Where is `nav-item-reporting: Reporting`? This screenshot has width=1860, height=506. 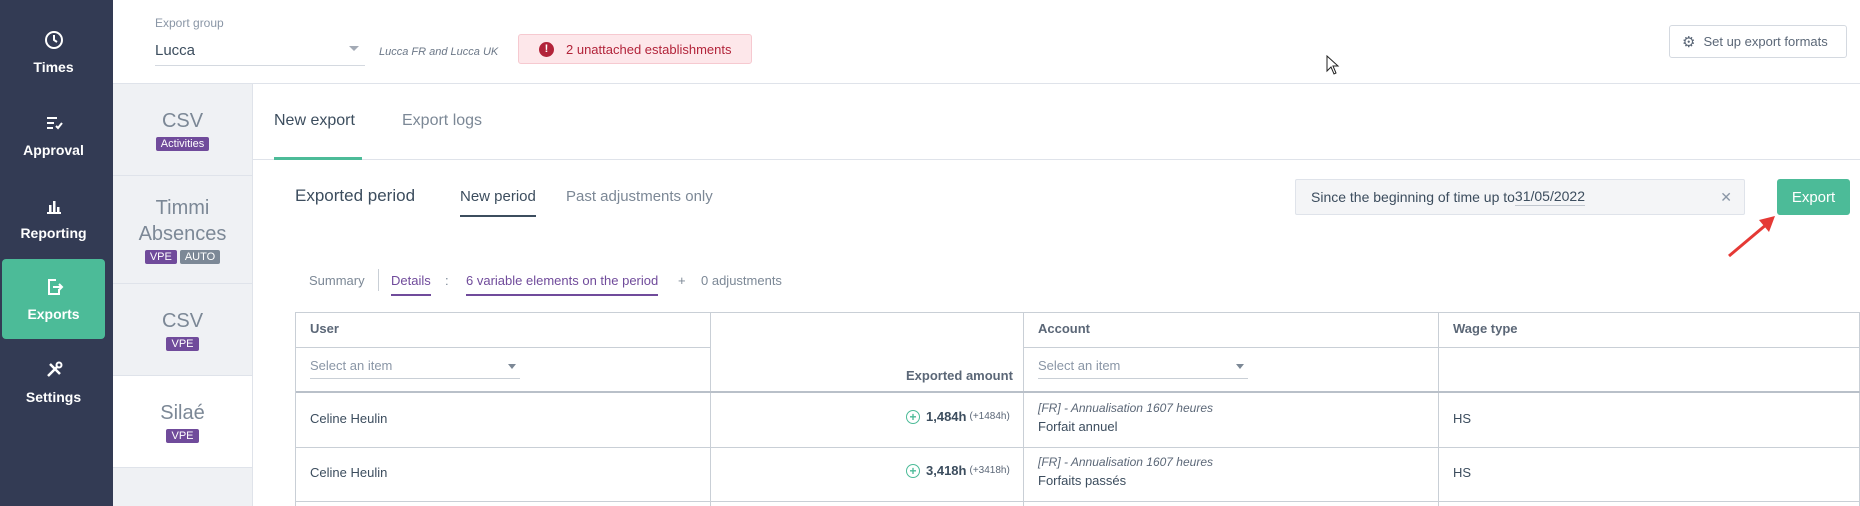 nav-item-reporting: Reporting is located at coordinates (53, 218).